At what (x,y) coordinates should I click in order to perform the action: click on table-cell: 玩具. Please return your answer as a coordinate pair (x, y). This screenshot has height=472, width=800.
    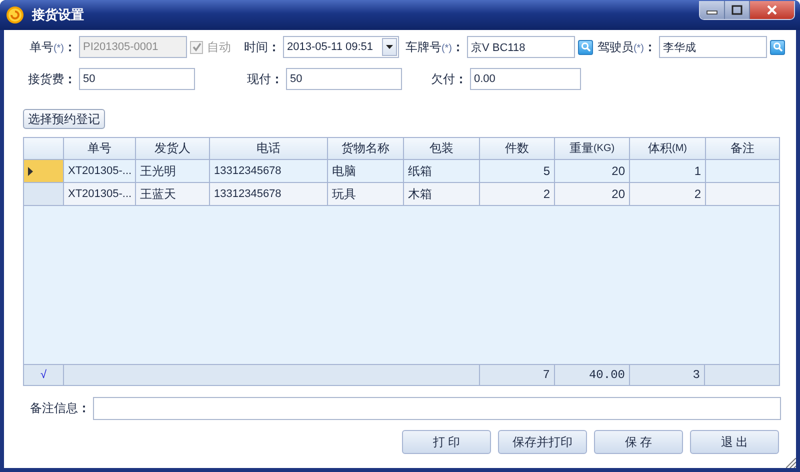
    Looking at the image, I should click on (366, 194).